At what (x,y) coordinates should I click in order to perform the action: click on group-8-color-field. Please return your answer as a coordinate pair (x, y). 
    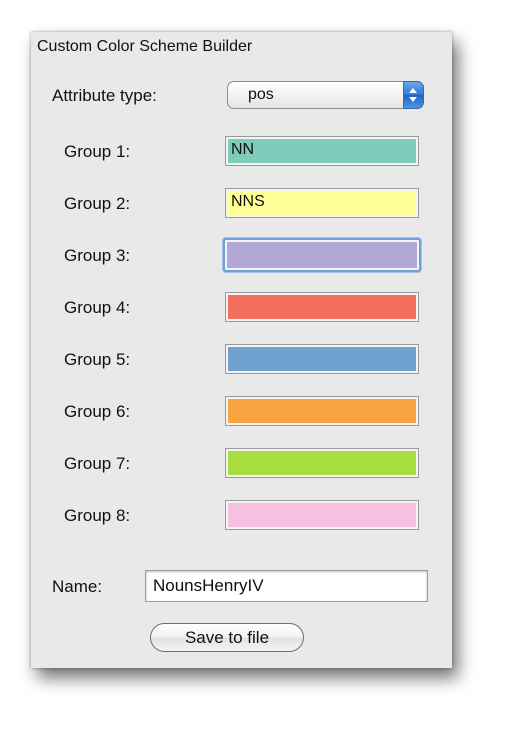
    Looking at the image, I should click on (322, 515).